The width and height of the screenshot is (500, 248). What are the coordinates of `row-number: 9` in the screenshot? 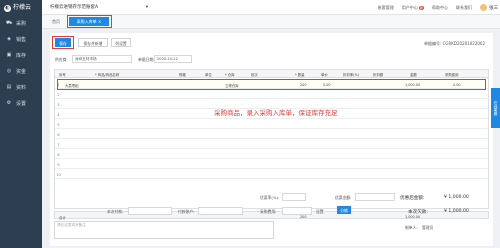 It's located at (58, 164).